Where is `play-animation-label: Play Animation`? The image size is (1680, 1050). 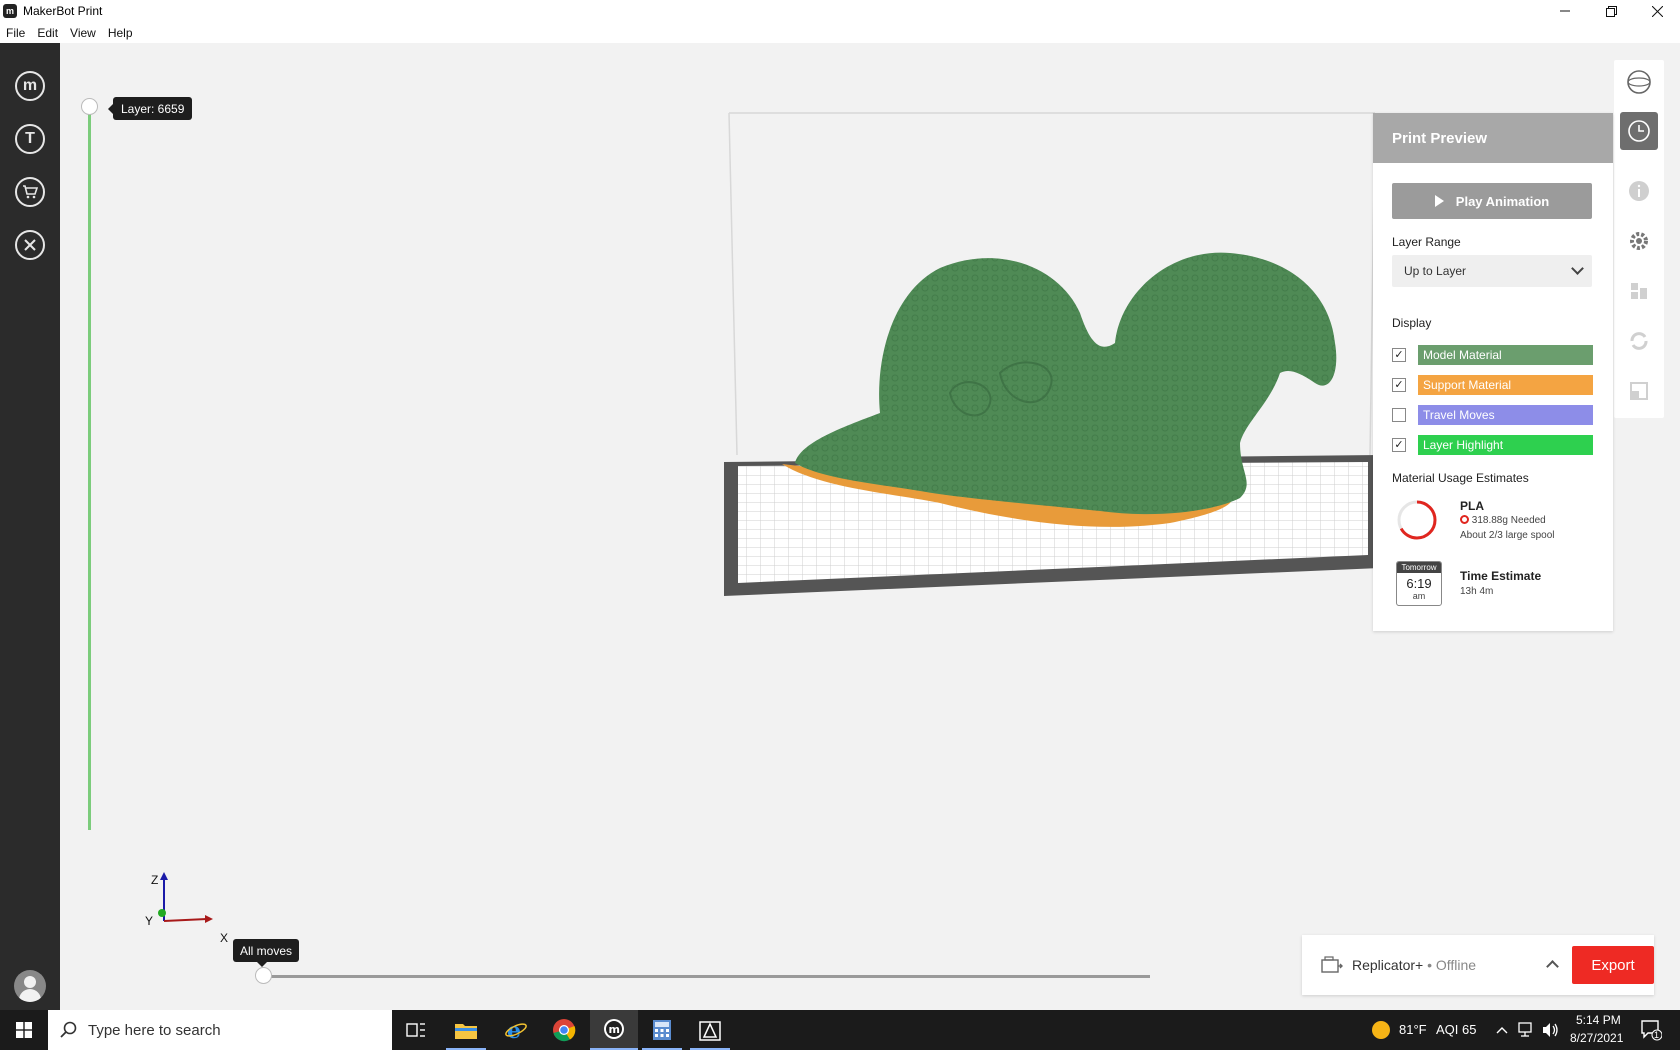
play-animation-label: Play Animation is located at coordinates (1502, 201).